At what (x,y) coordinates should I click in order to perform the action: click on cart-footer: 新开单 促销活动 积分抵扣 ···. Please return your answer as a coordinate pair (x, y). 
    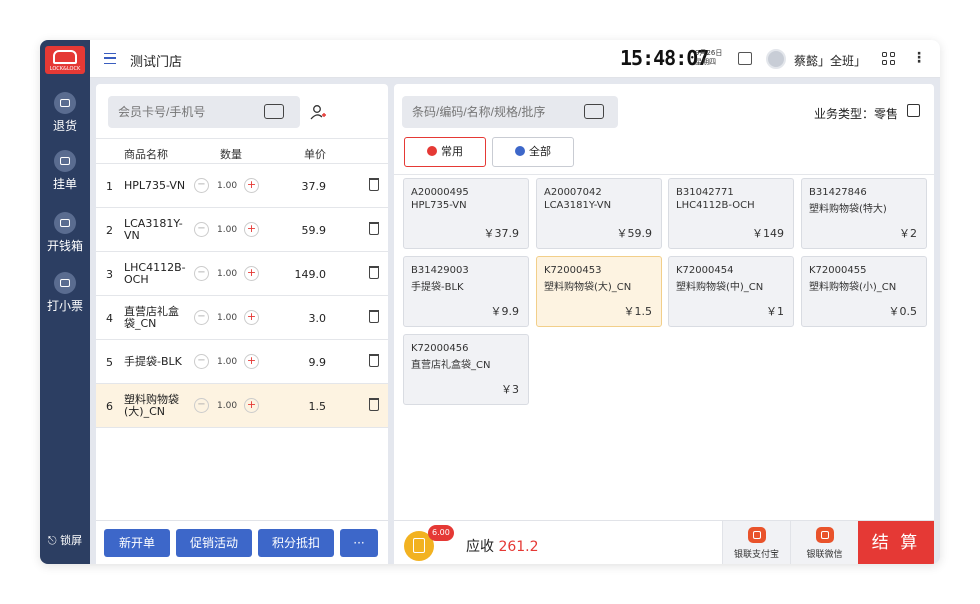
    Looking at the image, I should click on (242, 542).